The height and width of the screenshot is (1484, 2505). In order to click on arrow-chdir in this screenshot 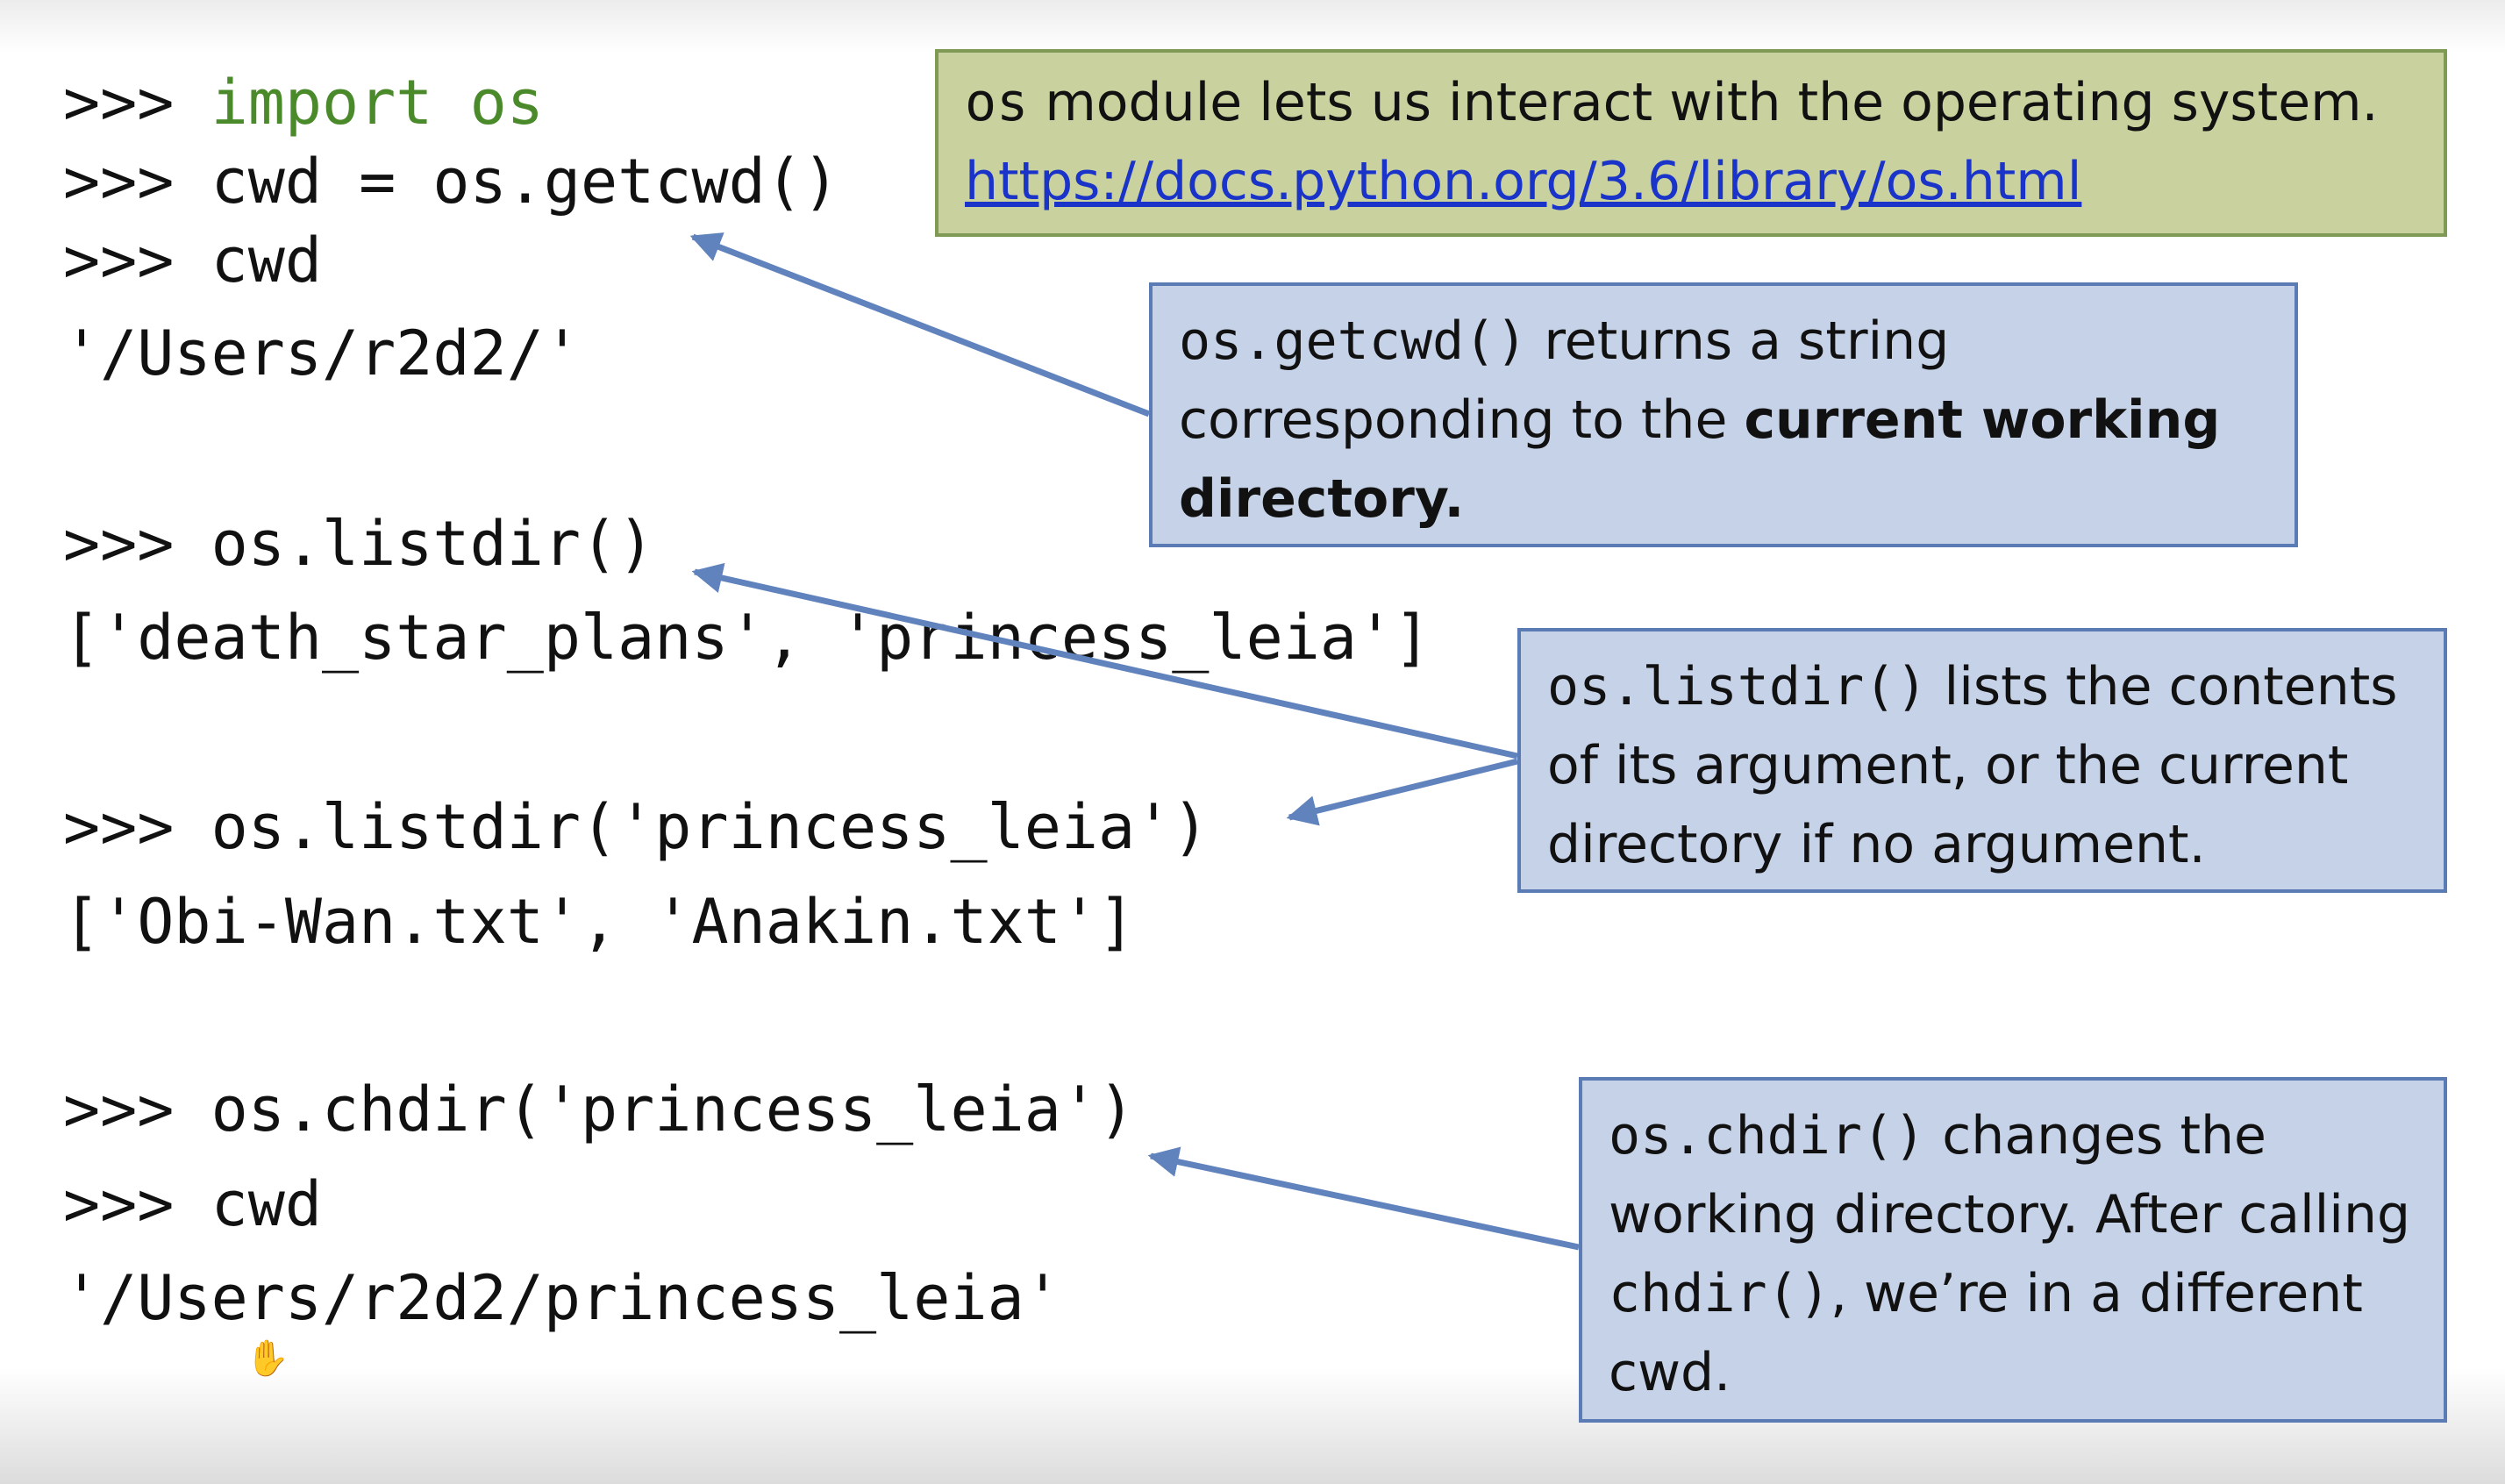, I will do `click(1363, 1198)`.